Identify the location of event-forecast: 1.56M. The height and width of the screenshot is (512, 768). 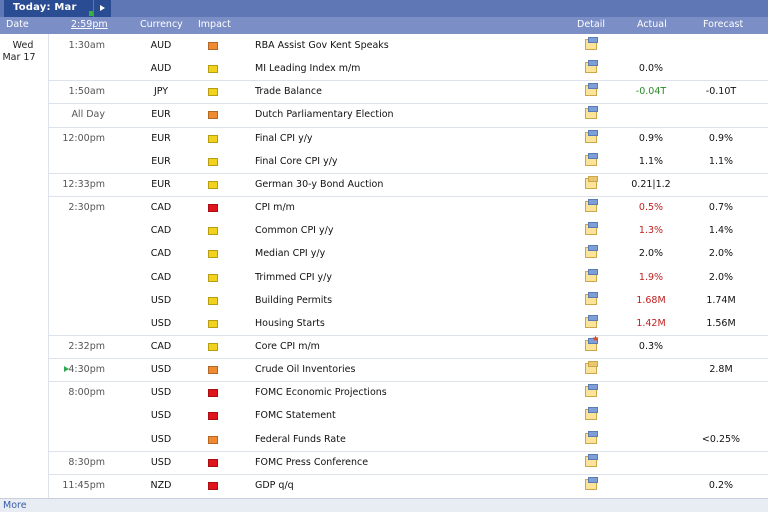
(721, 323).